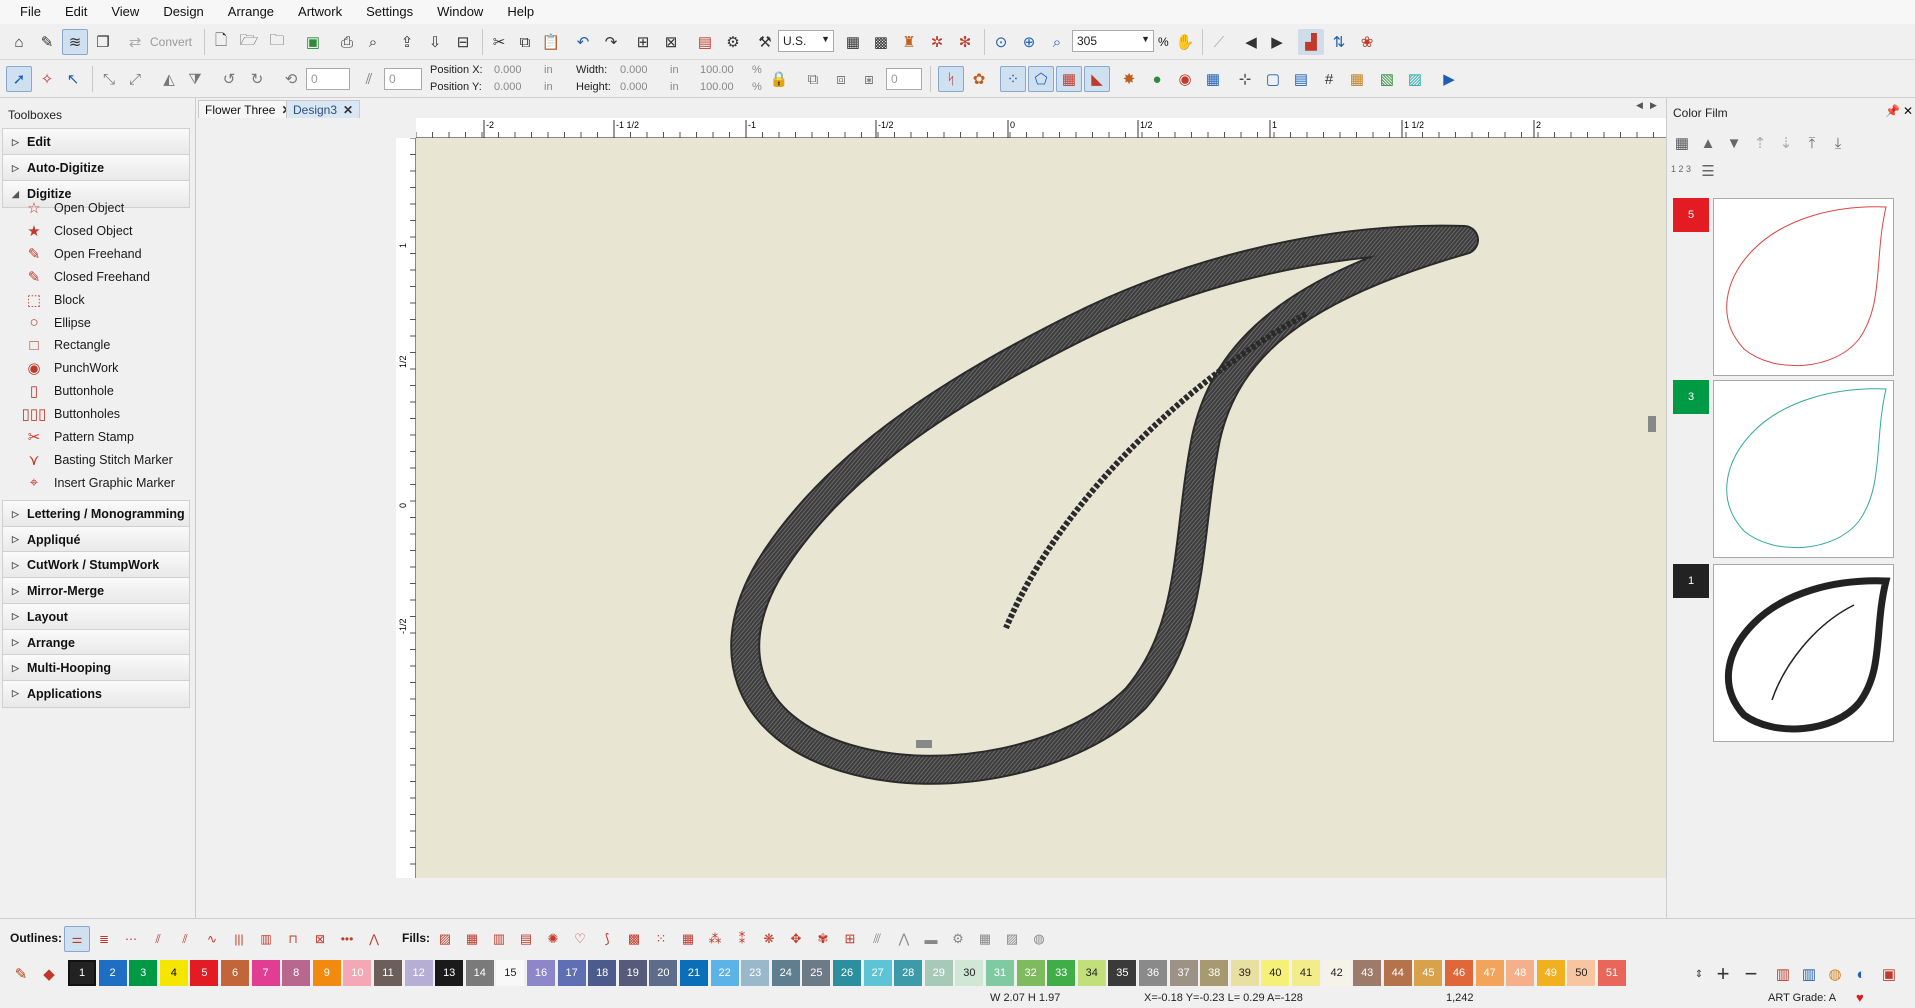 This screenshot has width=1915, height=1008. Describe the element at coordinates (1001, 42) in the screenshot. I see `zoom-1to1-icon: ⊙` at that location.